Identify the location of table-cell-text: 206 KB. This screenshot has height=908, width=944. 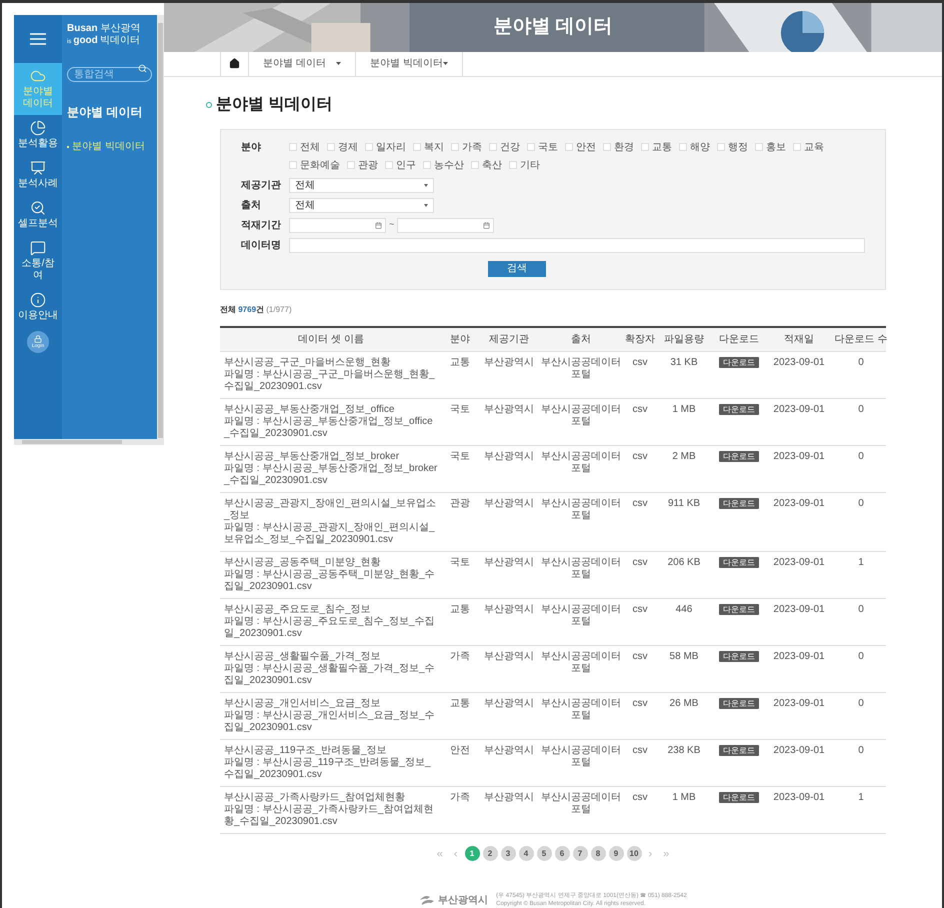
(684, 563).